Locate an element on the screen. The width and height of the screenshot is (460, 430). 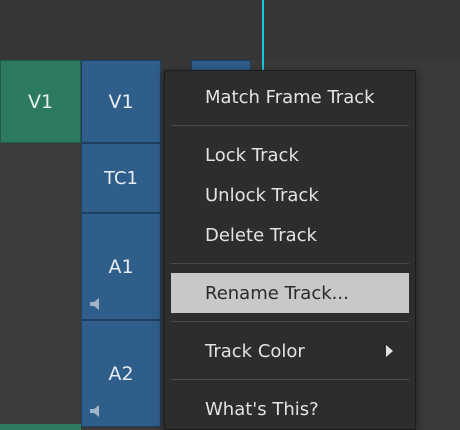
record-track-a1-label: A1 is located at coordinates (121, 266).